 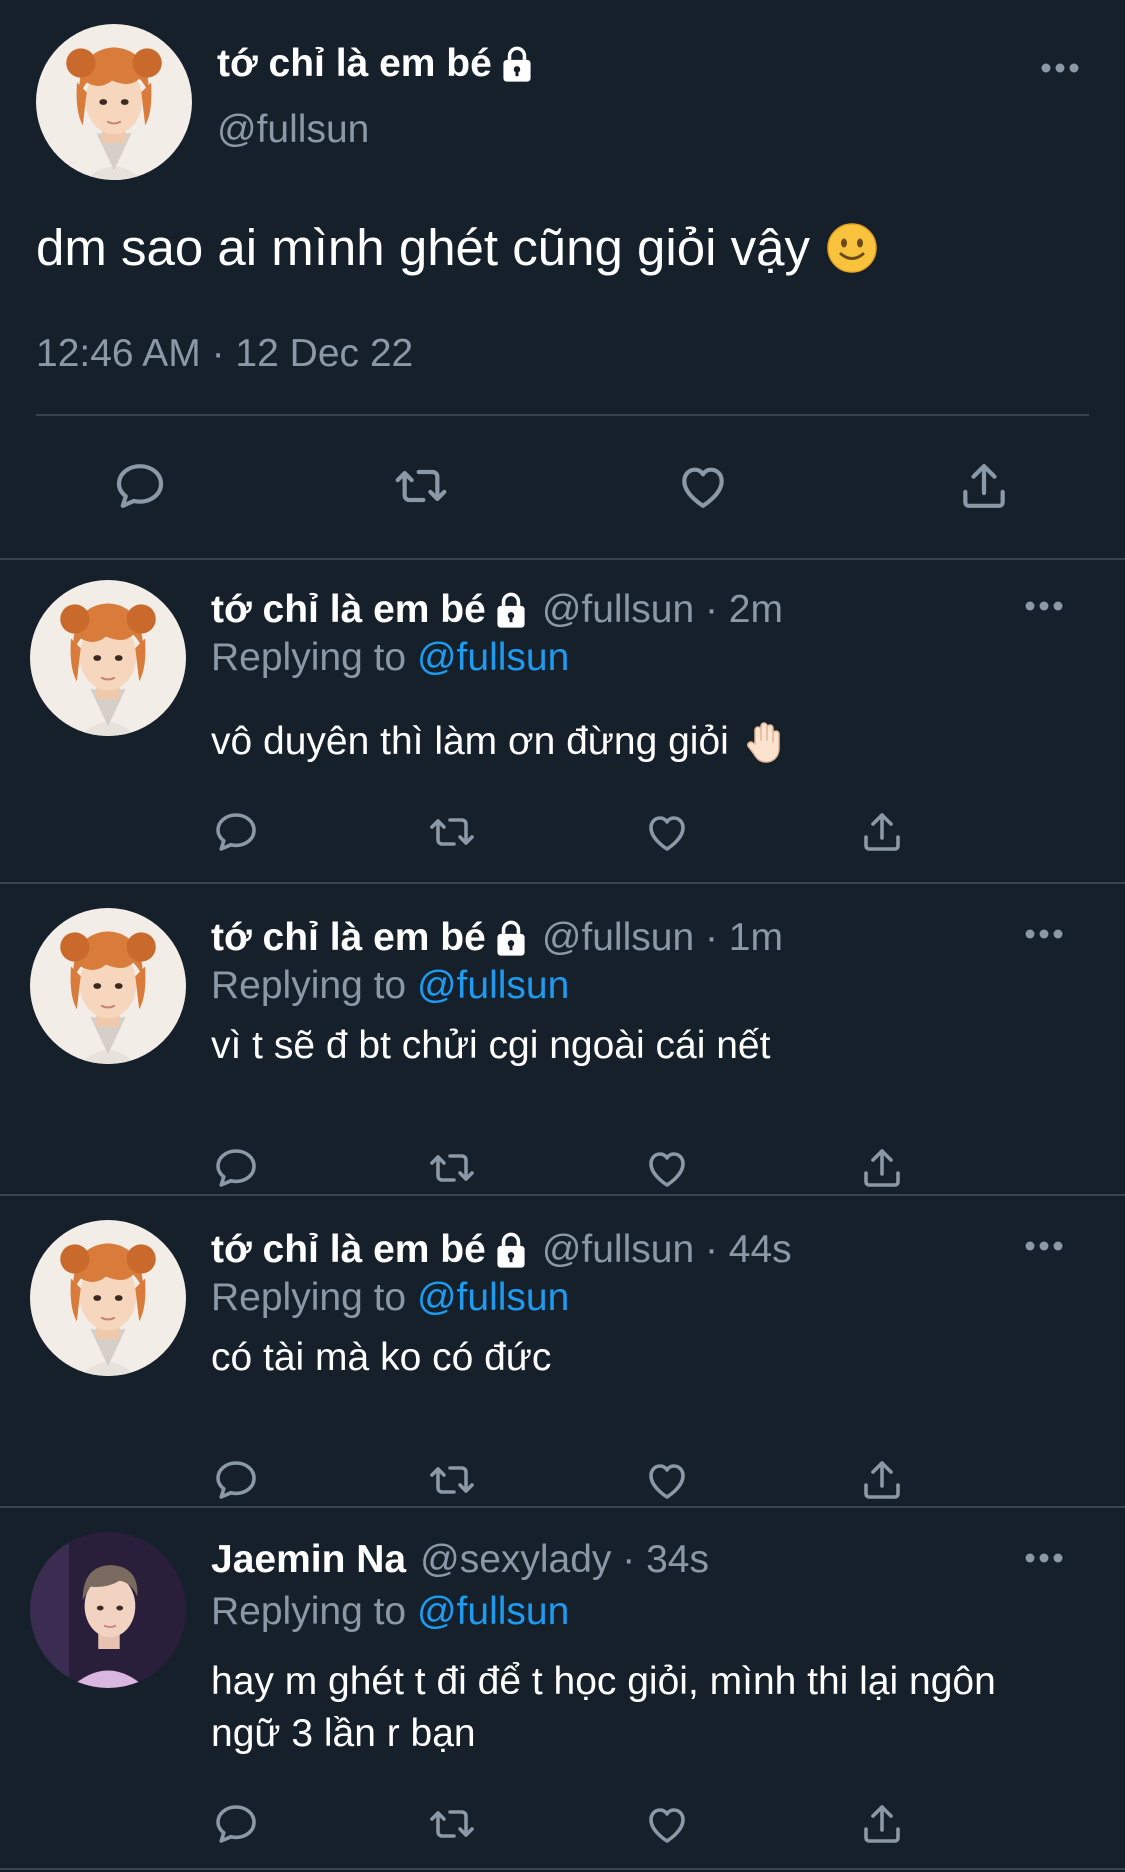 What do you see at coordinates (765, 742) in the screenshot?
I see `raised-hand-icon` at bounding box center [765, 742].